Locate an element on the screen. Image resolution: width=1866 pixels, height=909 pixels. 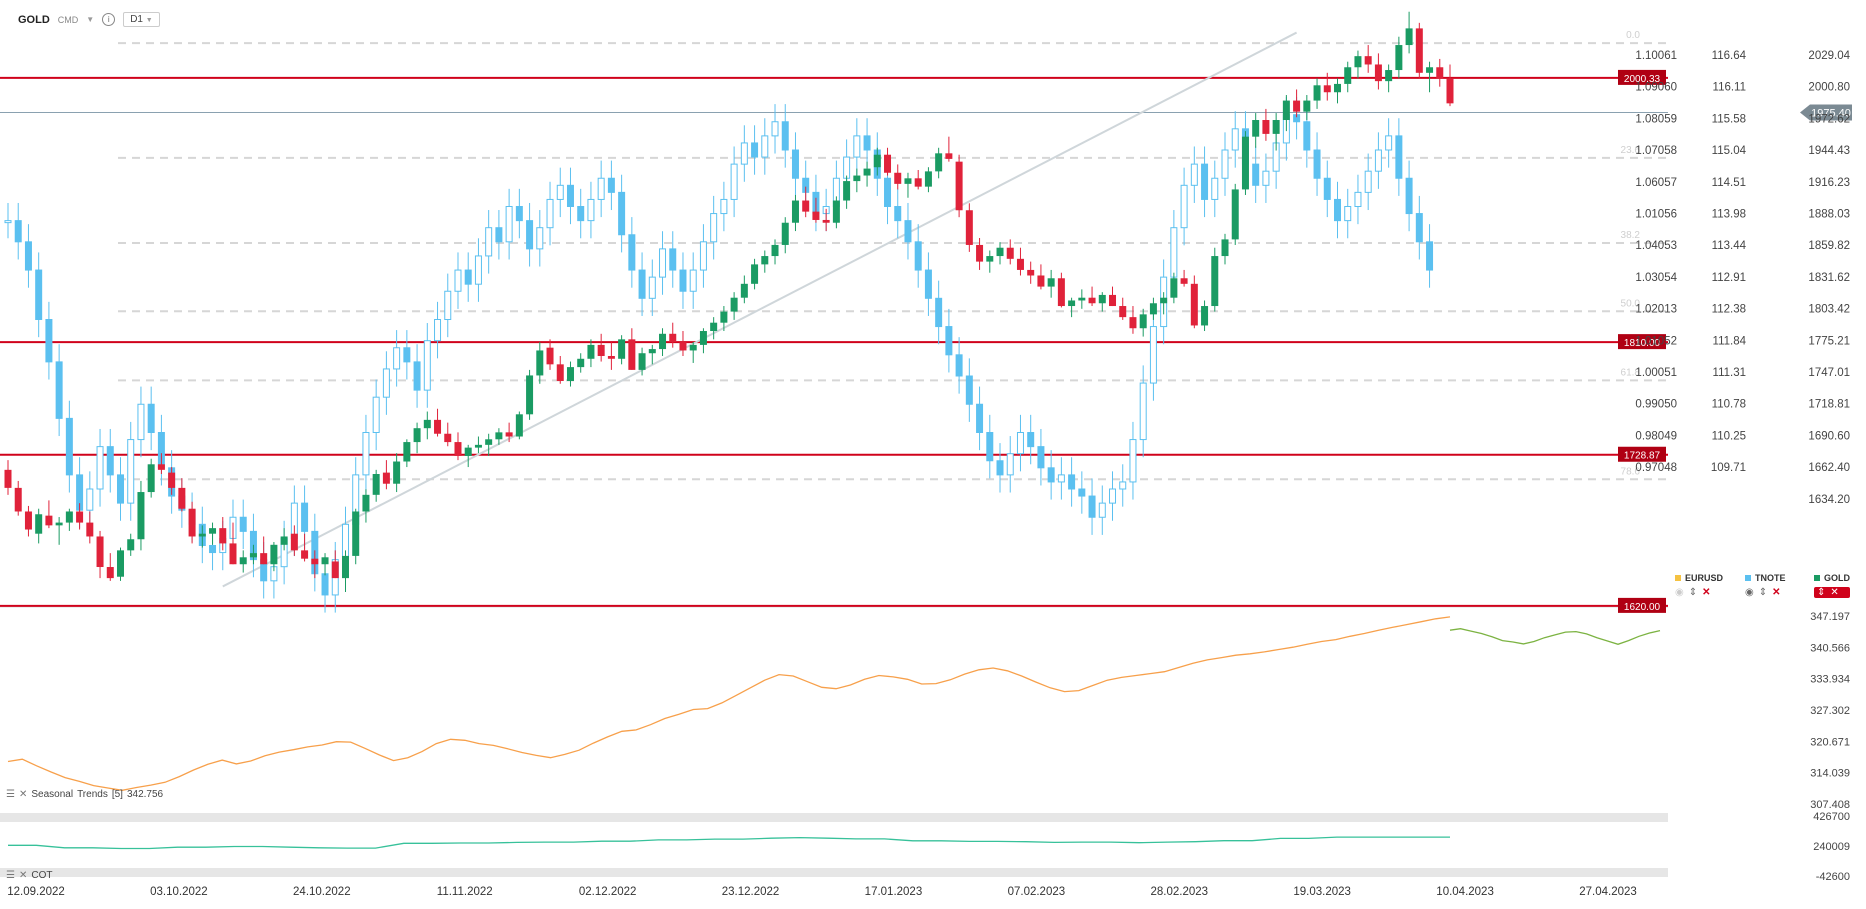
y-tick-label-gold: 1859.82 is located at coordinates (1829, 246).